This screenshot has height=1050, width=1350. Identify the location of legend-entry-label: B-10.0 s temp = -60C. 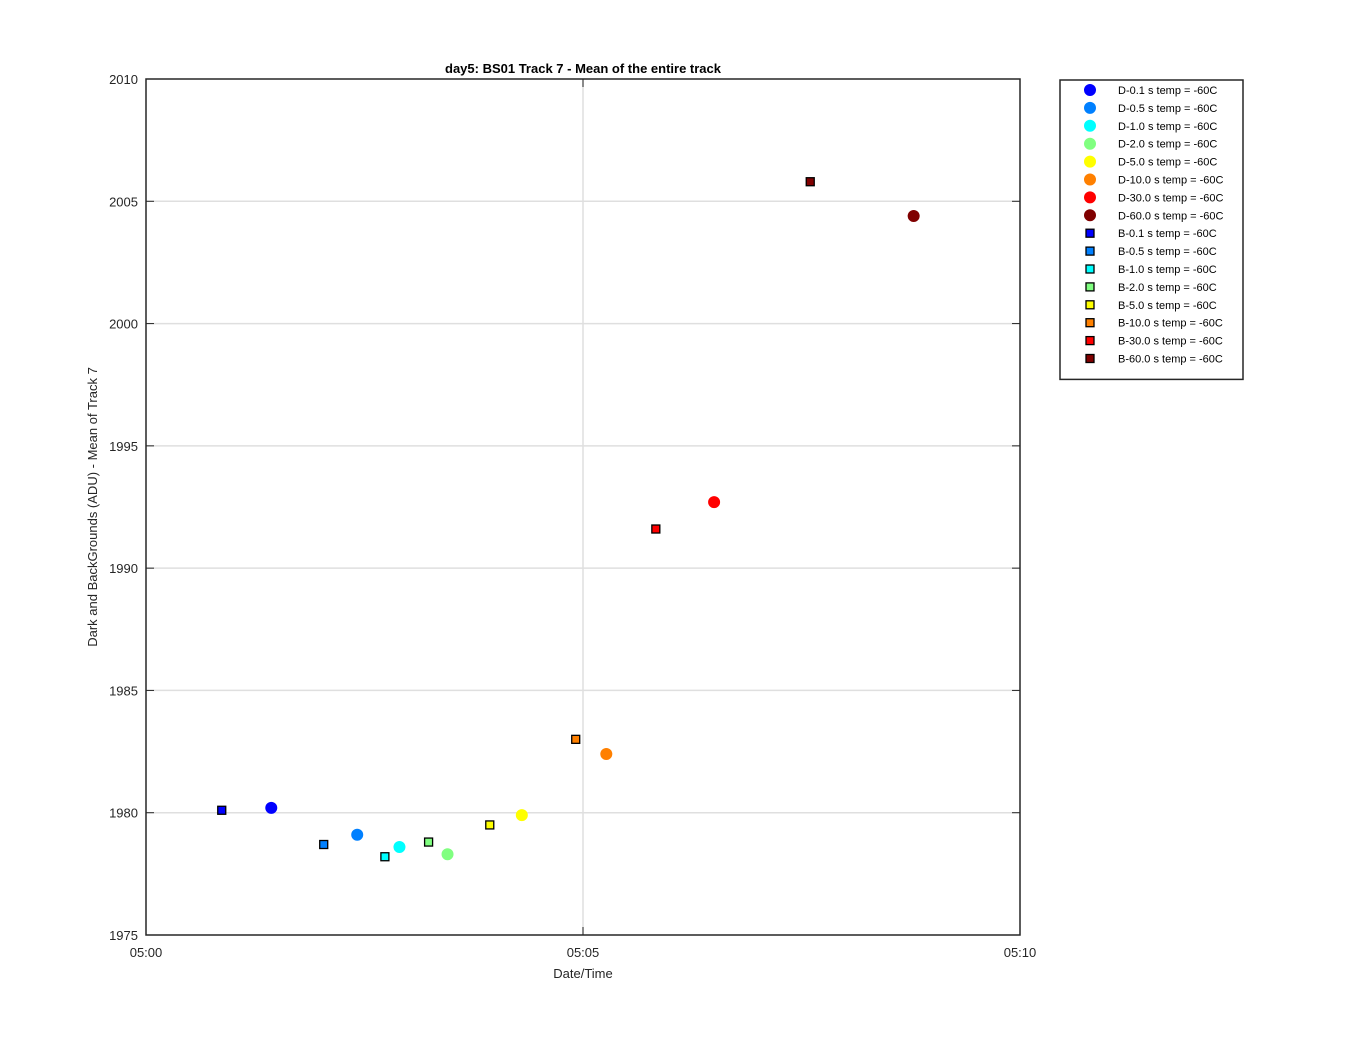
(1170, 324).